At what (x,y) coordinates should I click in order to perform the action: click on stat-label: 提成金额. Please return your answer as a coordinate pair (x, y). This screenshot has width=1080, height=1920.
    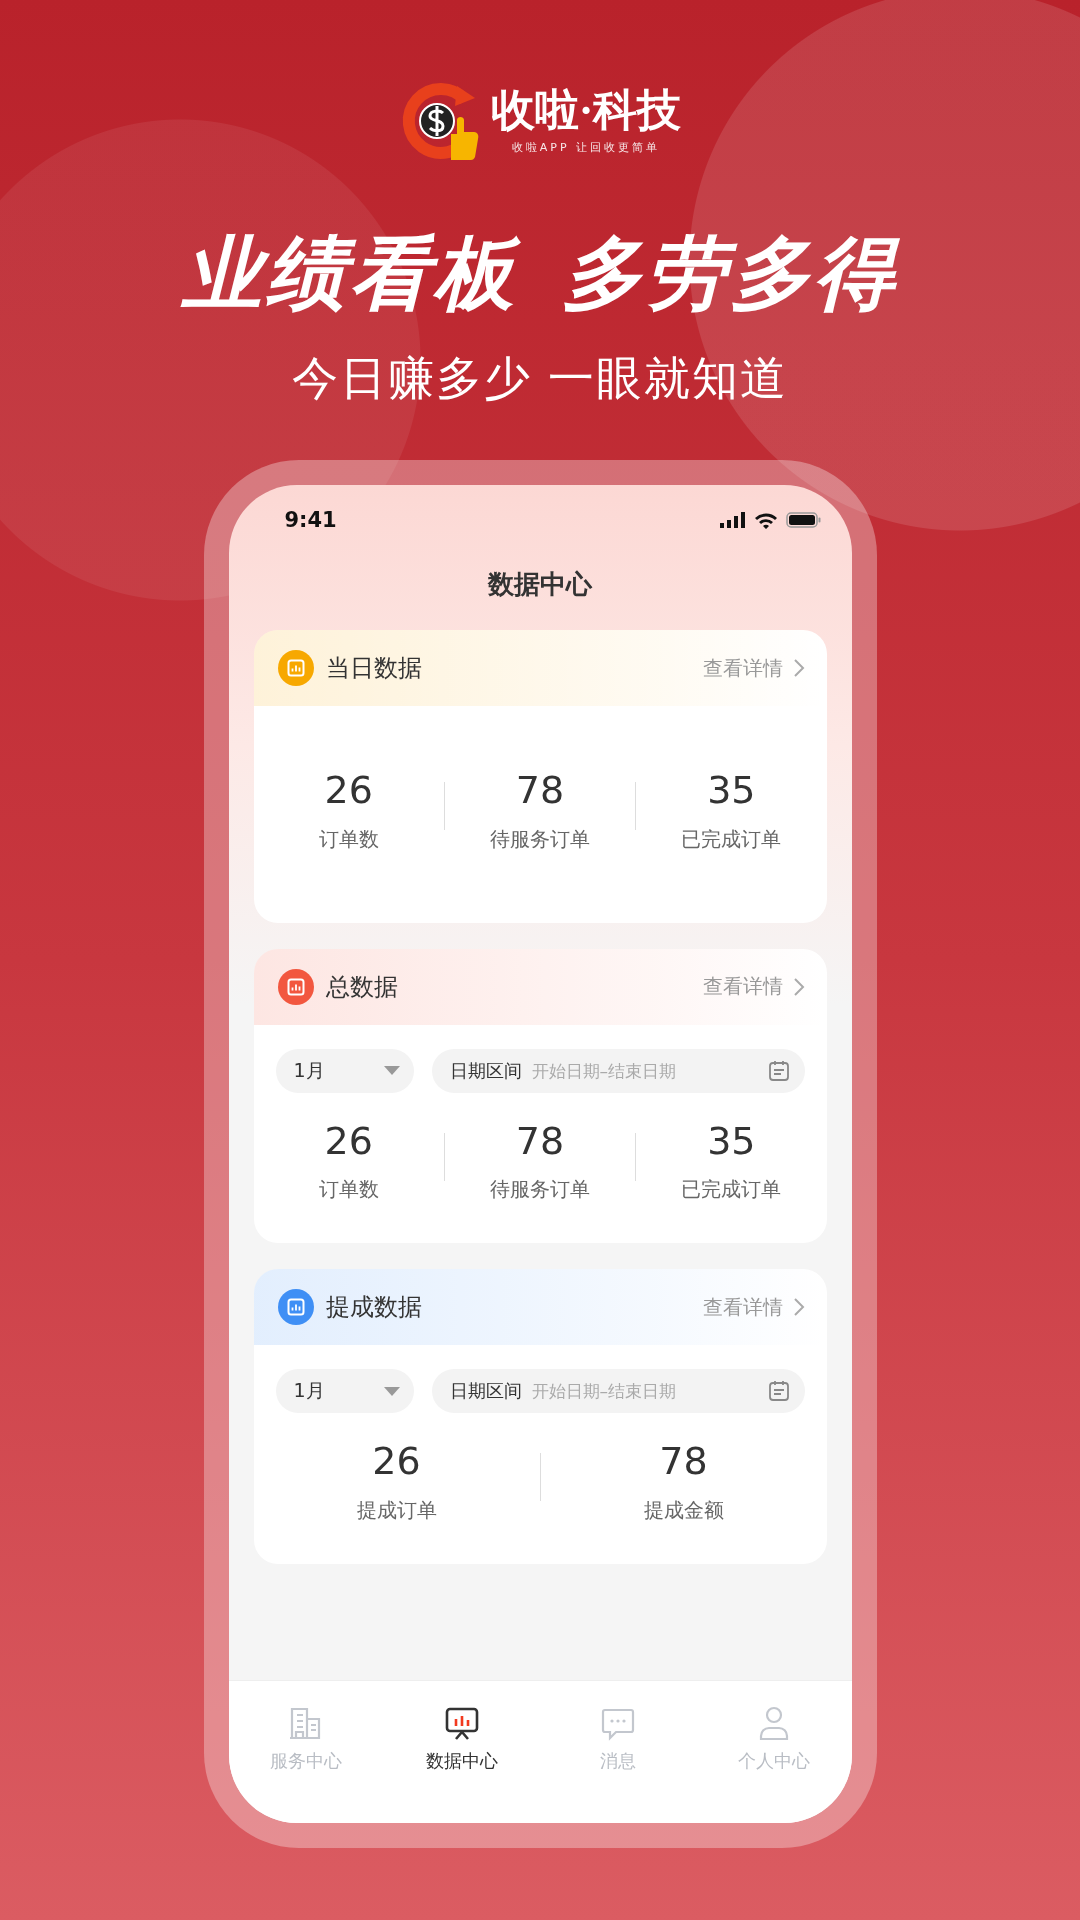
    Looking at the image, I should click on (683, 1510).